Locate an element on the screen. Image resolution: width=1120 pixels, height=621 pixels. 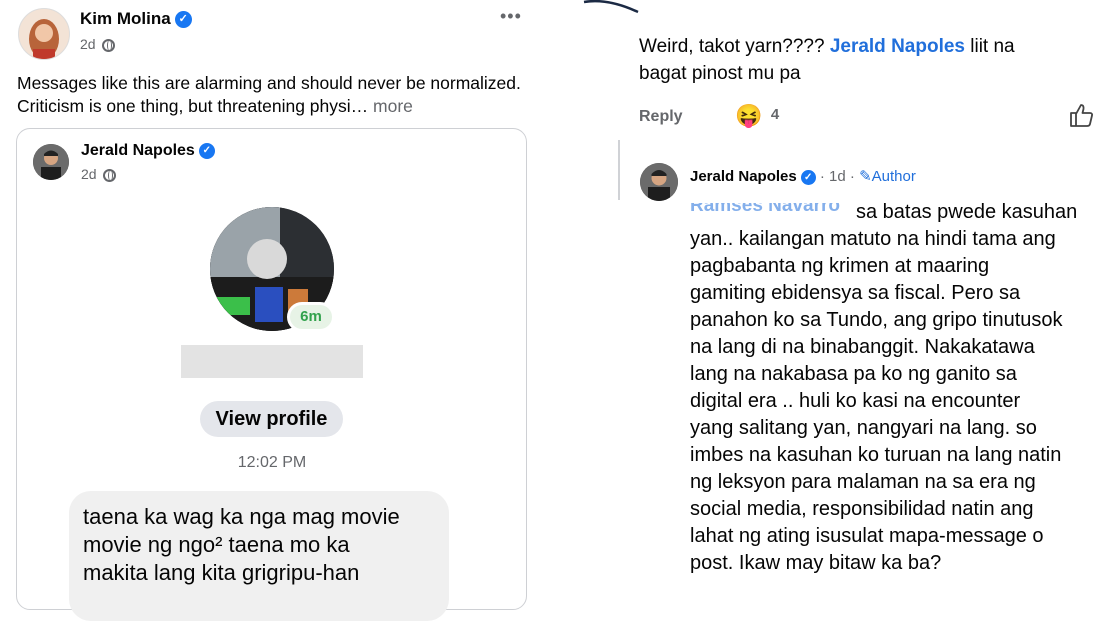
reply-header: Jerald Napoles ✓ · 1d · ✎Author is located at coordinates (803, 176).